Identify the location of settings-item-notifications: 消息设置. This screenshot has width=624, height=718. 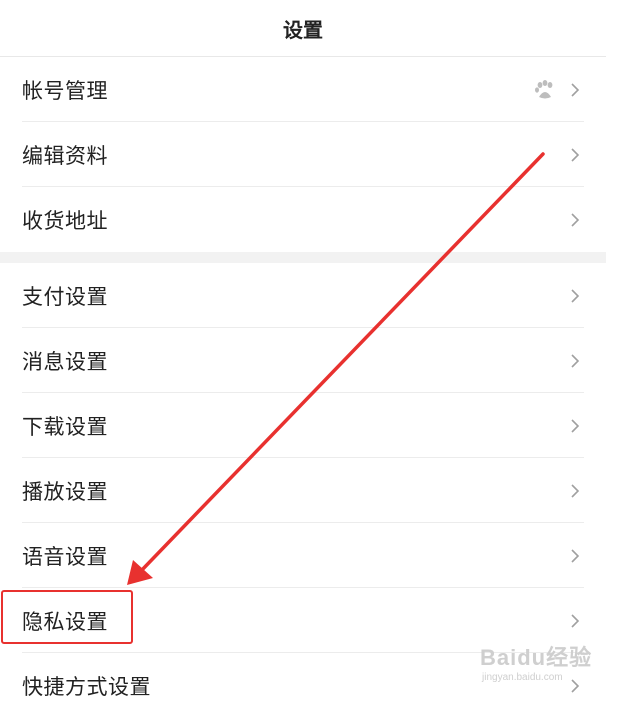
(303, 360).